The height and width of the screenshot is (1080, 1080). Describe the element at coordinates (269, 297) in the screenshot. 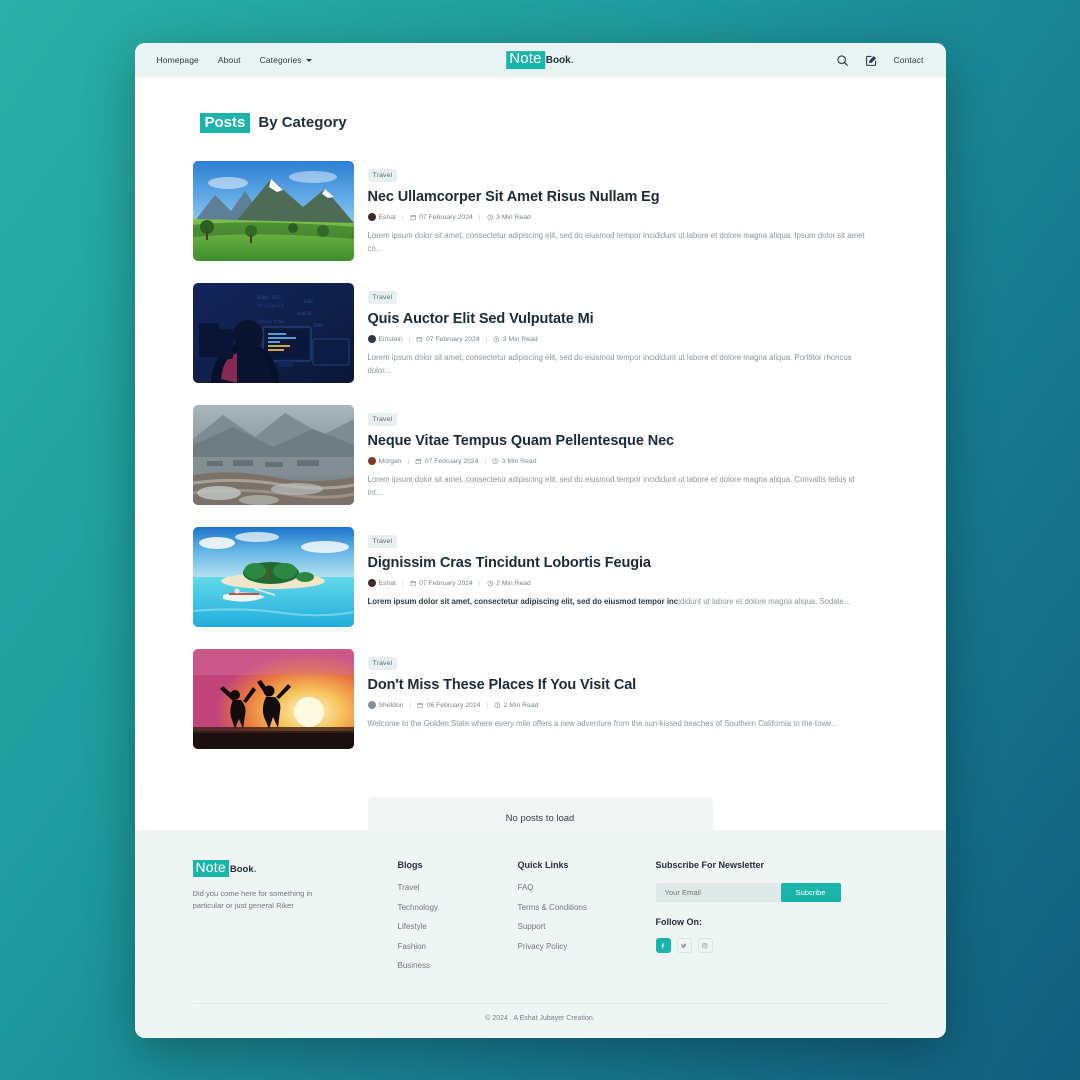

I see `svg-text: 01001 1011` at that location.